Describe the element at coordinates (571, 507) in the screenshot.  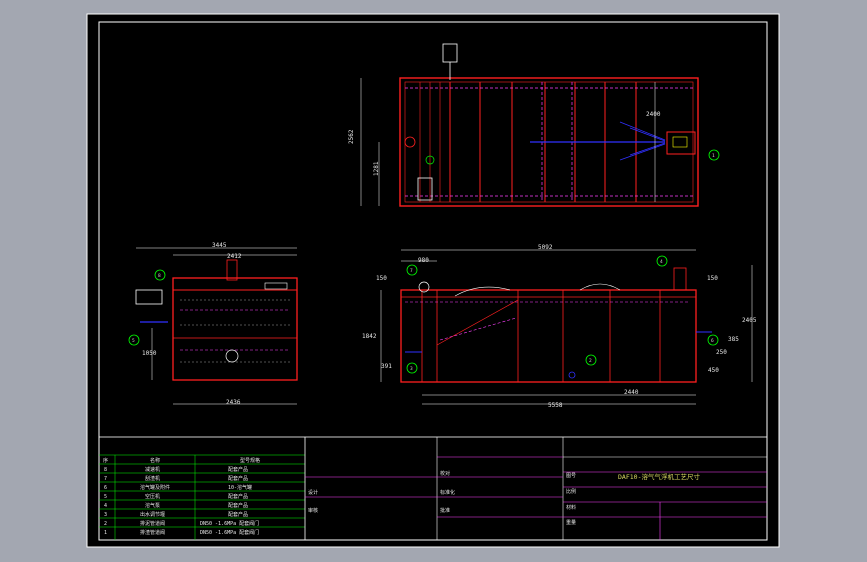
I see `field-material: 材料` at that location.